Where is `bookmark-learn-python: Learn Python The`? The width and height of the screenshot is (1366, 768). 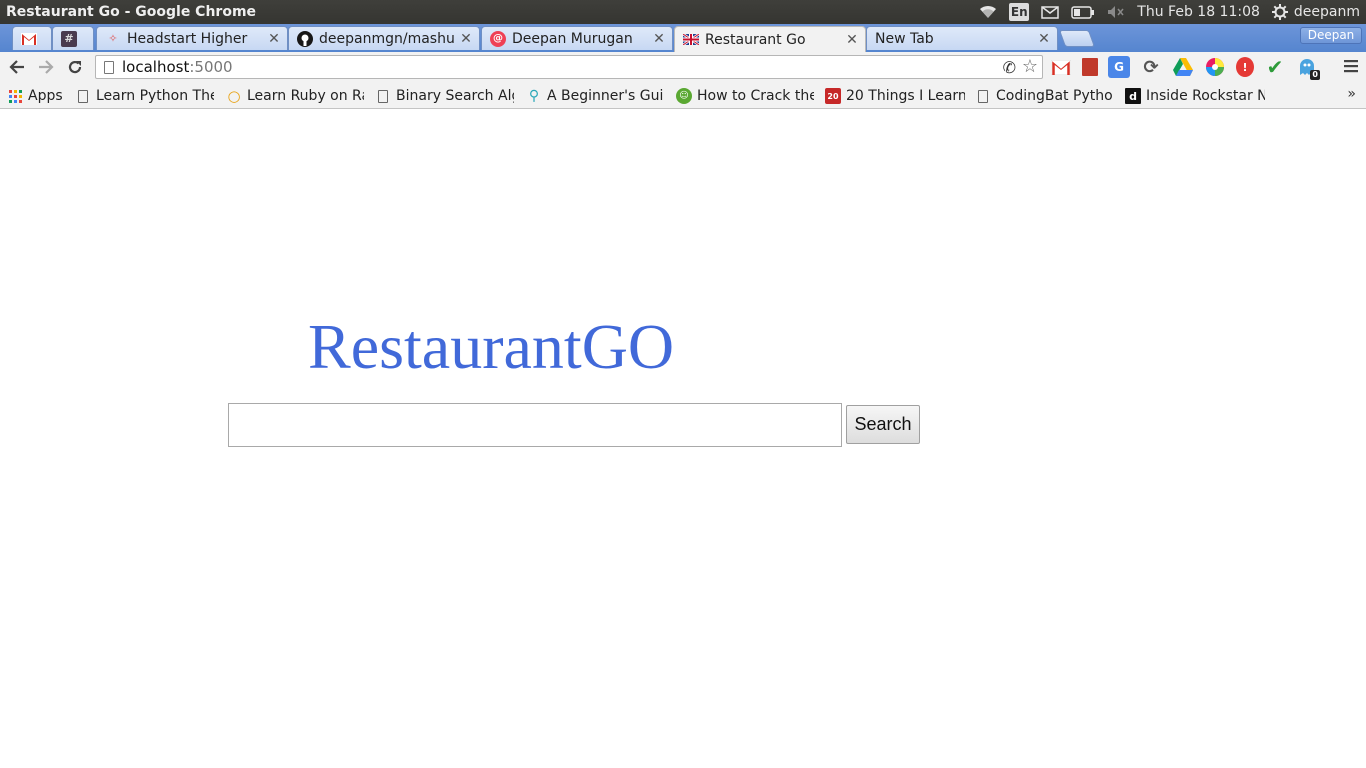 bookmark-learn-python: Learn Python The is located at coordinates (146, 96).